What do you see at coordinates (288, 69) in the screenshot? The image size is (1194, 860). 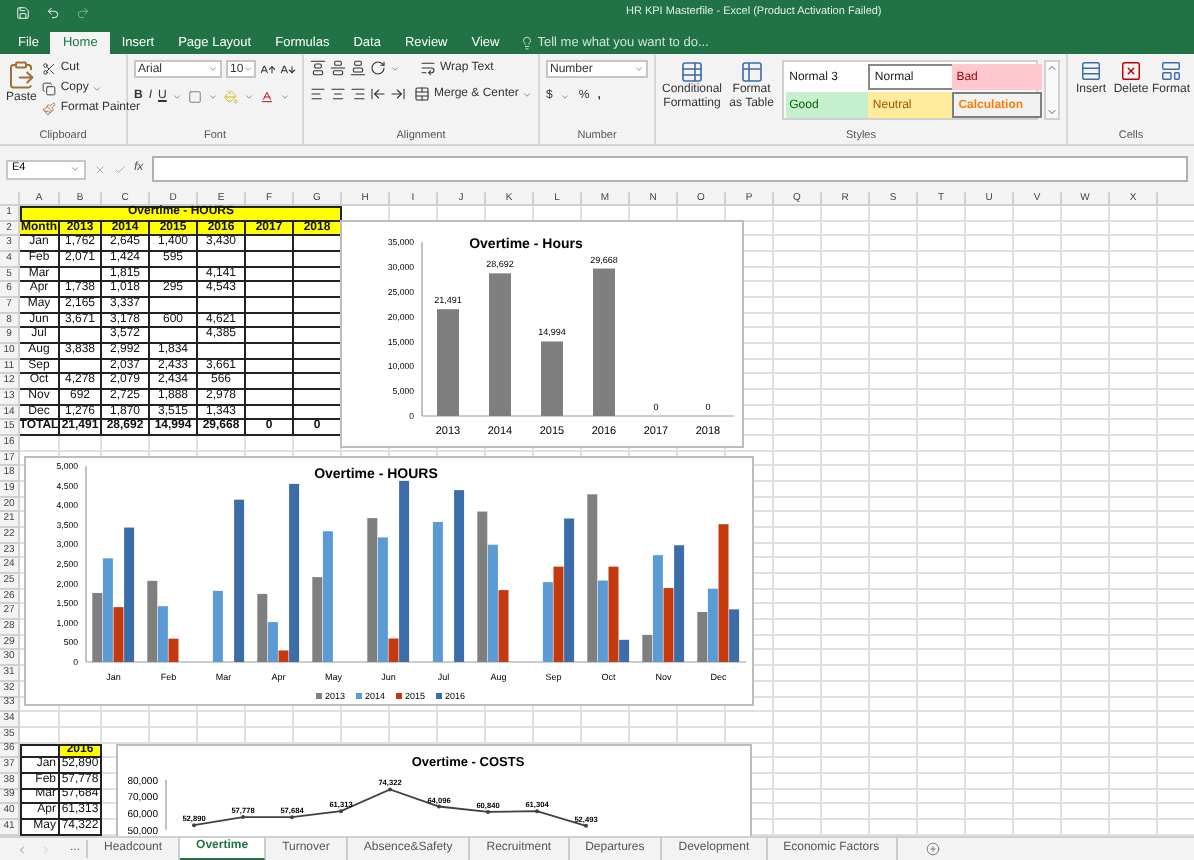 I see `shrink-font-icon` at bounding box center [288, 69].